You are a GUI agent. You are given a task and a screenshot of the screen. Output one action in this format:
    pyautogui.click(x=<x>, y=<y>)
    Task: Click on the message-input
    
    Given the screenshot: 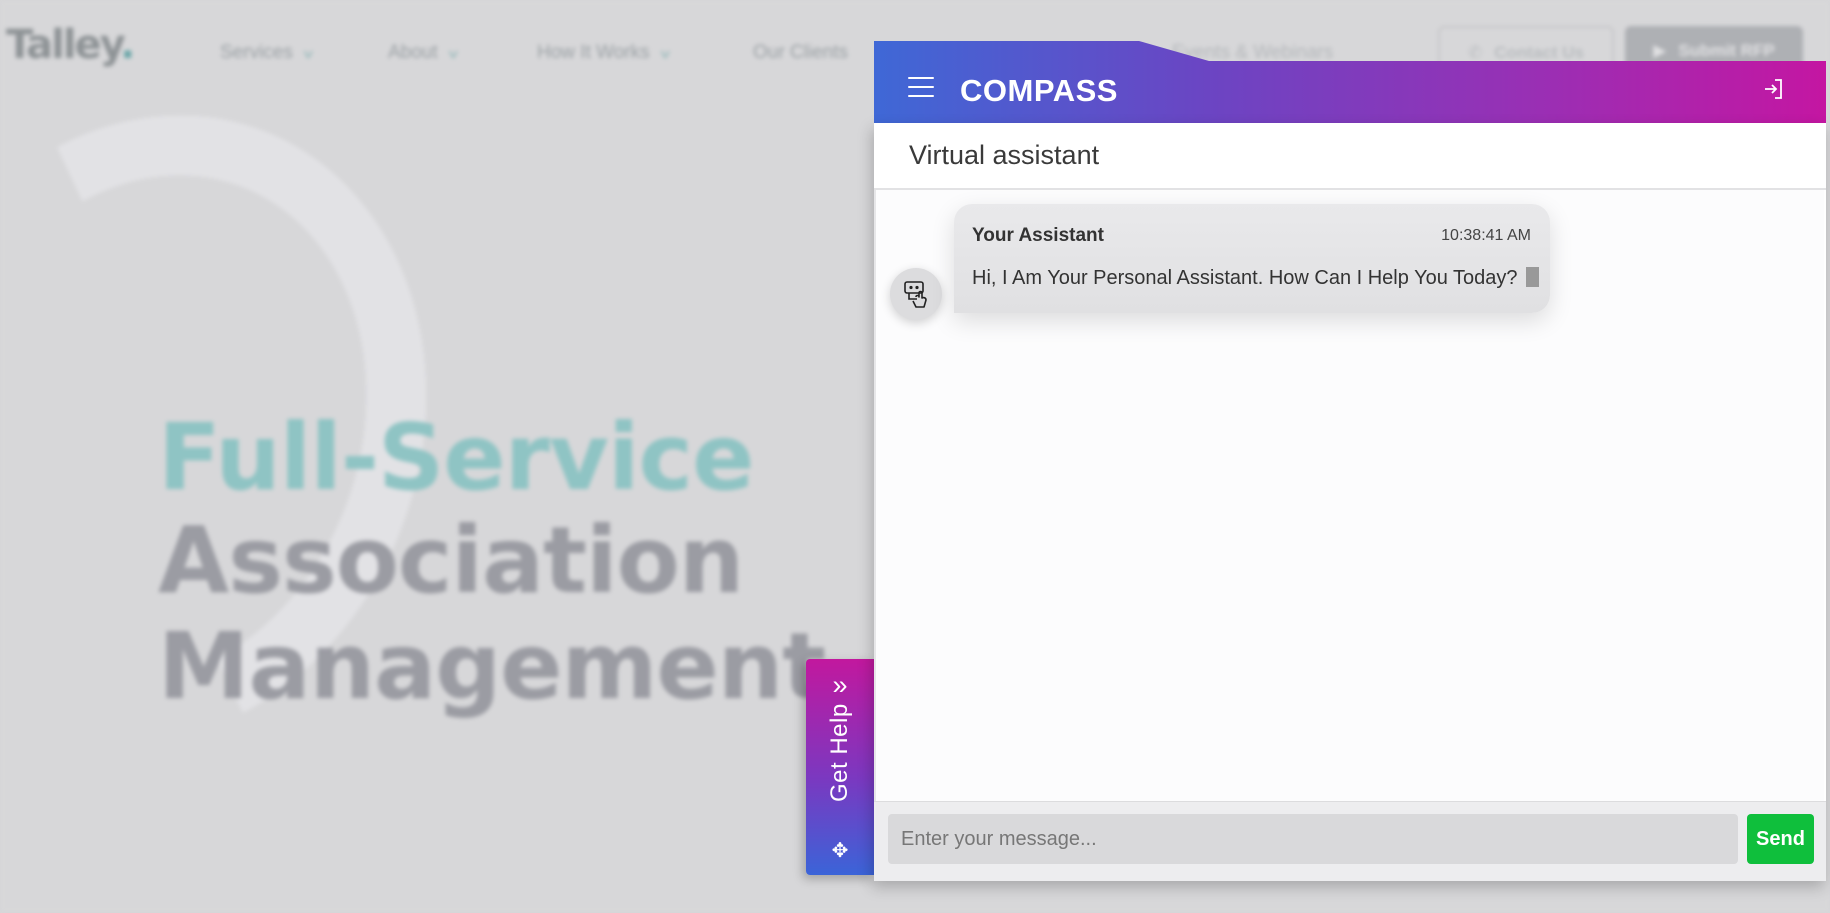 What is the action you would take?
    pyautogui.click(x=1313, y=839)
    